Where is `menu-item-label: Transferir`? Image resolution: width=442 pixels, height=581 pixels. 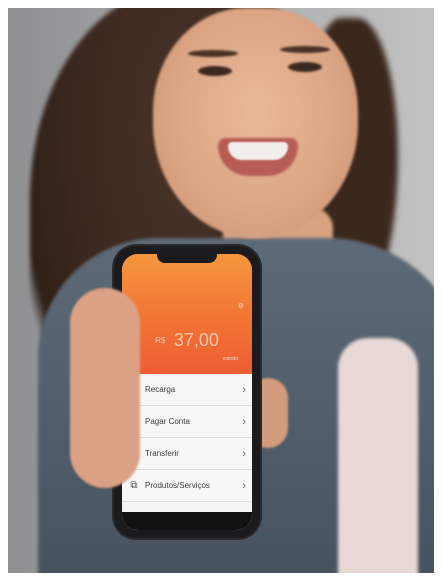
menu-item-label: Transferir is located at coordinates (162, 453).